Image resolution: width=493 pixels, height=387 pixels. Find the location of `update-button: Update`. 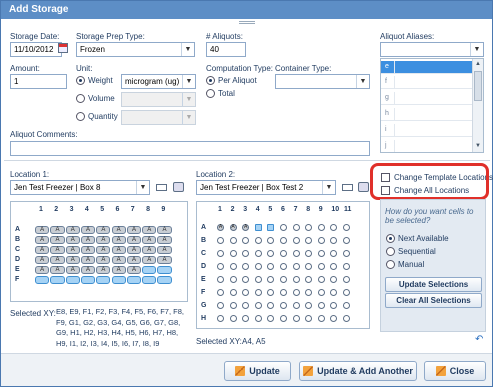

update-button: Update is located at coordinates (257, 371).